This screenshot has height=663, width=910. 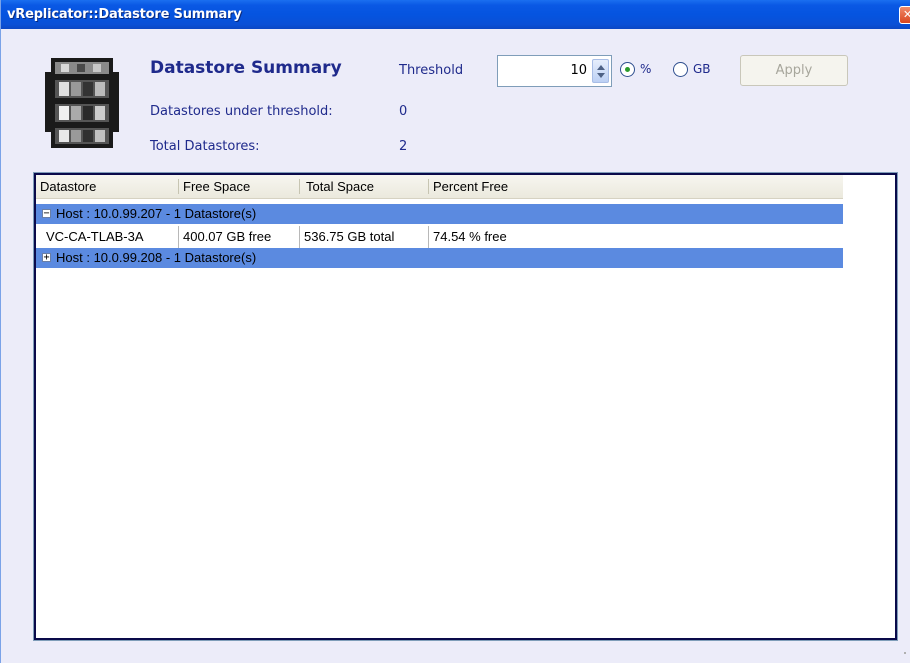 What do you see at coordinates (578, 70) in the screenshot?
I see `threshold-value: 10` at bounding box center [578, 70].